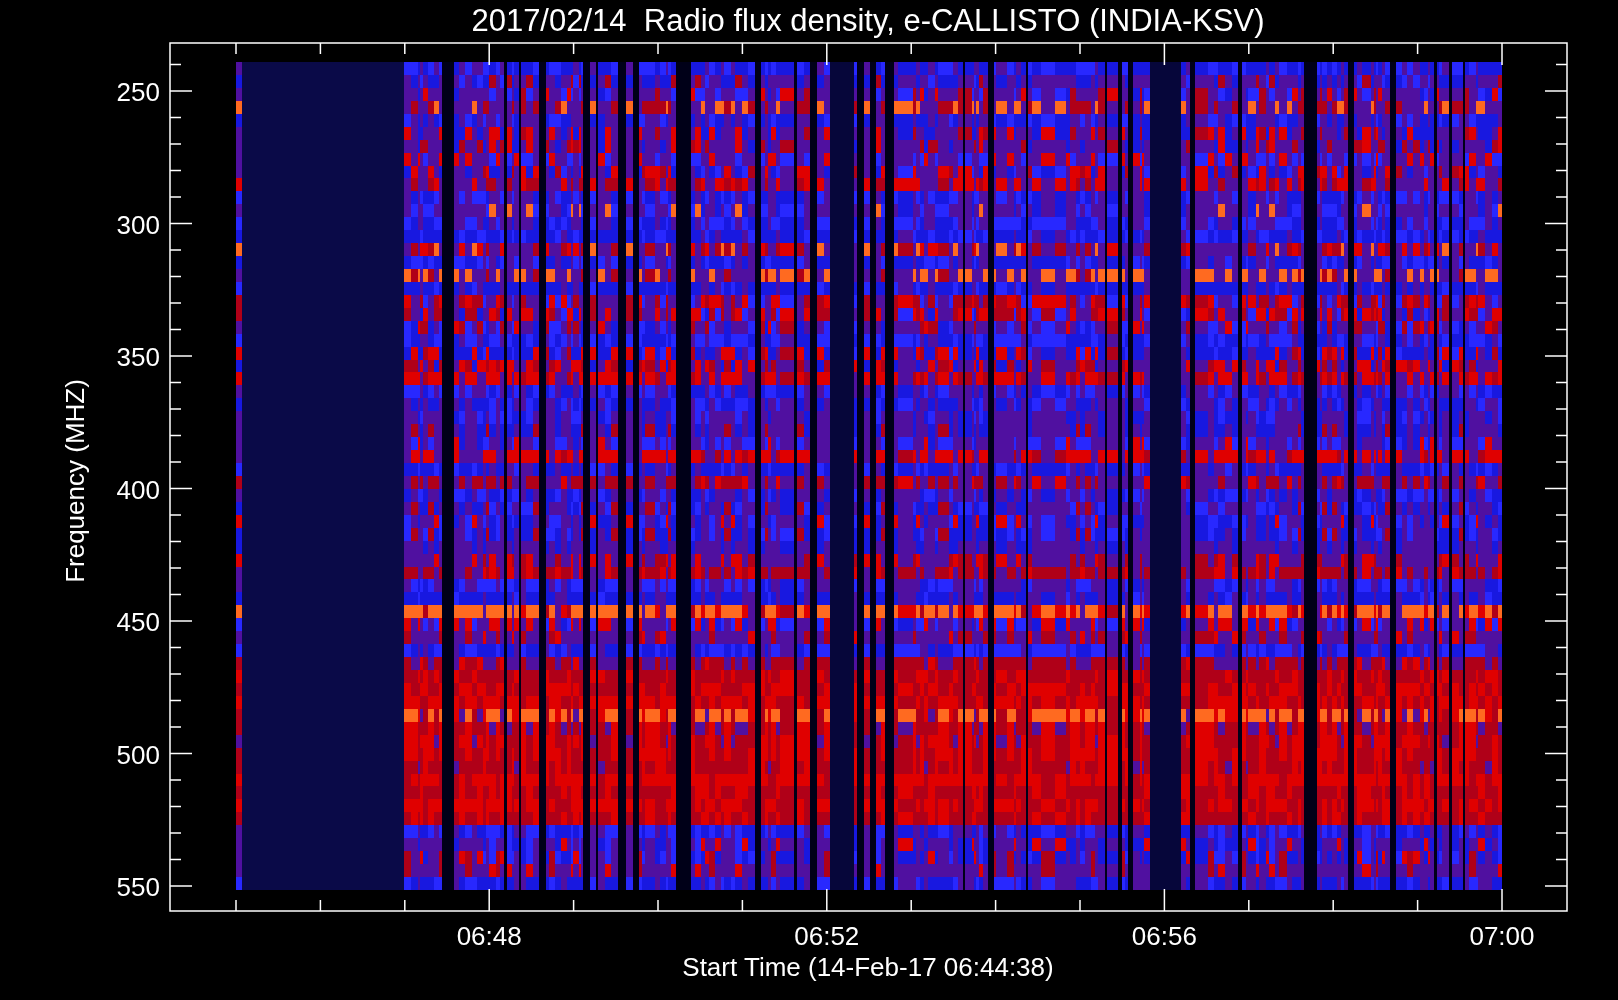 Image resolution: width=1618 pixels, height=1000 pixels. What do you see at coordinates (75, 481) in the screenshot?
I see `y-axis-title: Frequency (MHZ)` at bounding box center [75, 481].